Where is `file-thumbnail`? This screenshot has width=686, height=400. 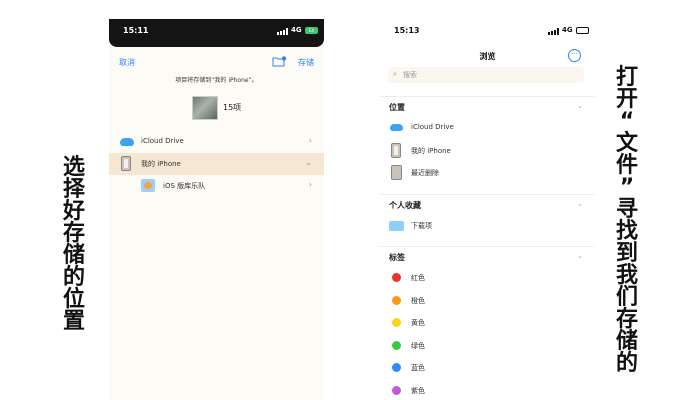 file-thumbnail is located at coordinates (205, 108).